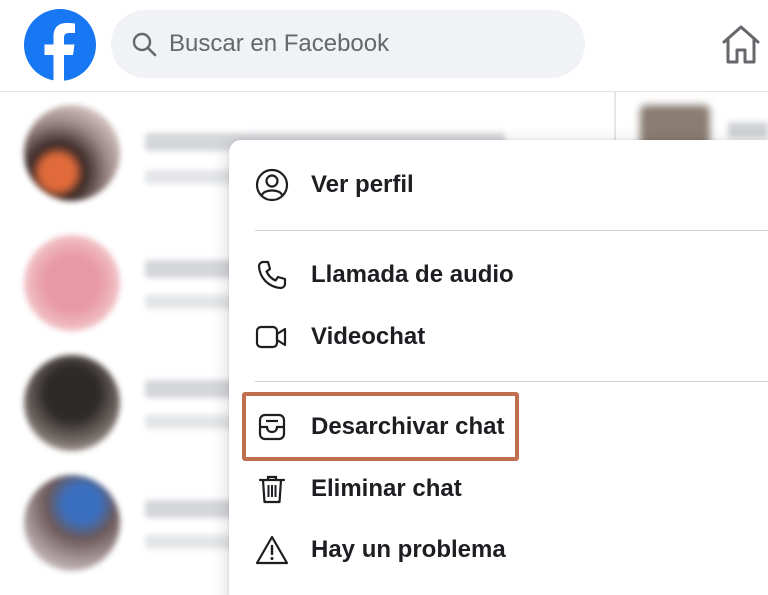 The image size is (768, 595). I want to click on trash-icon, so click(272, 489).